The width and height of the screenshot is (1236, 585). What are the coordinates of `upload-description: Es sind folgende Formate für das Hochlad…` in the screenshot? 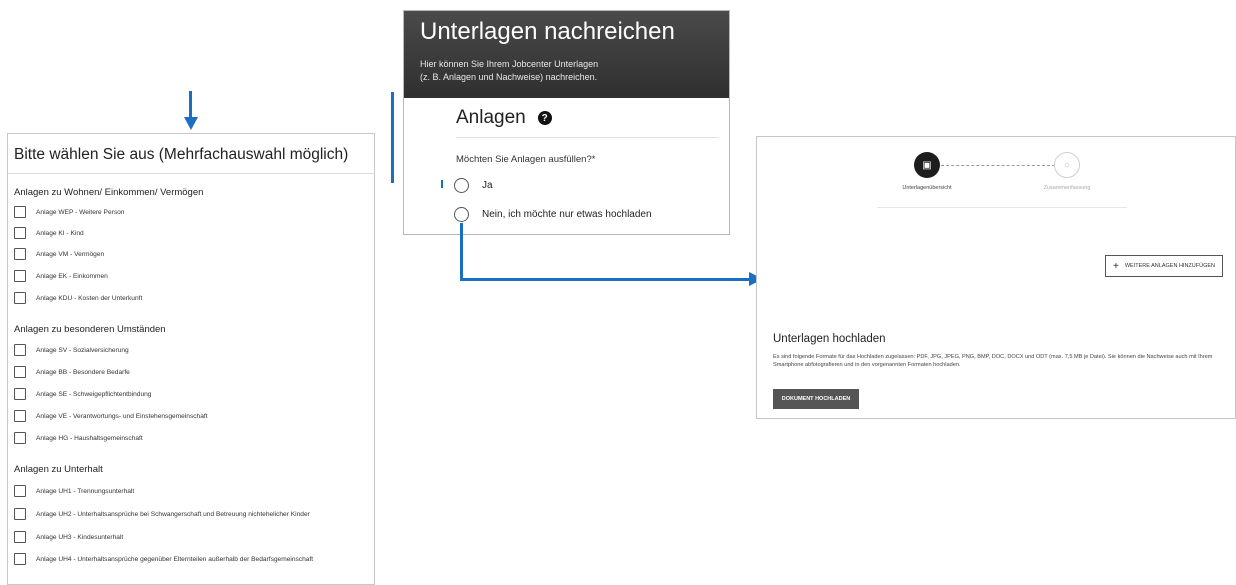 It's located at (993, 361).